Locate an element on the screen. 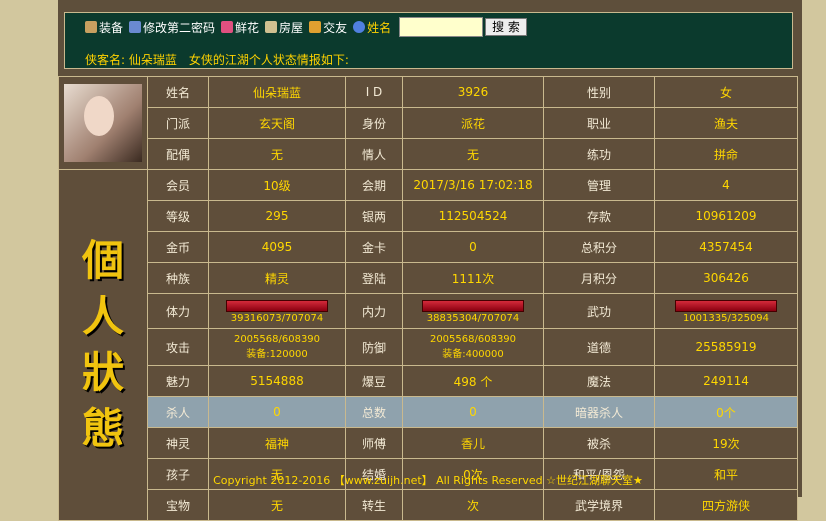 Image resolution: width=826 pixels, height=521 pixels. avatar-cell is located at coordinates (103, 123).